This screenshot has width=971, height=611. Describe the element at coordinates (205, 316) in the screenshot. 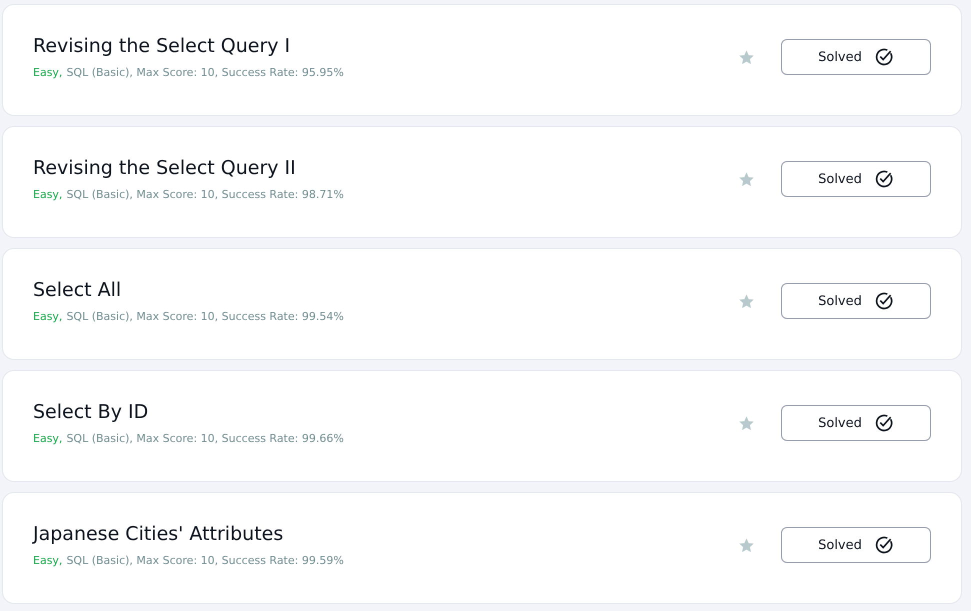

I see `challenge-details: SQL (Basic), Max Score: 10, Success Rate: 99.54%` at that location.